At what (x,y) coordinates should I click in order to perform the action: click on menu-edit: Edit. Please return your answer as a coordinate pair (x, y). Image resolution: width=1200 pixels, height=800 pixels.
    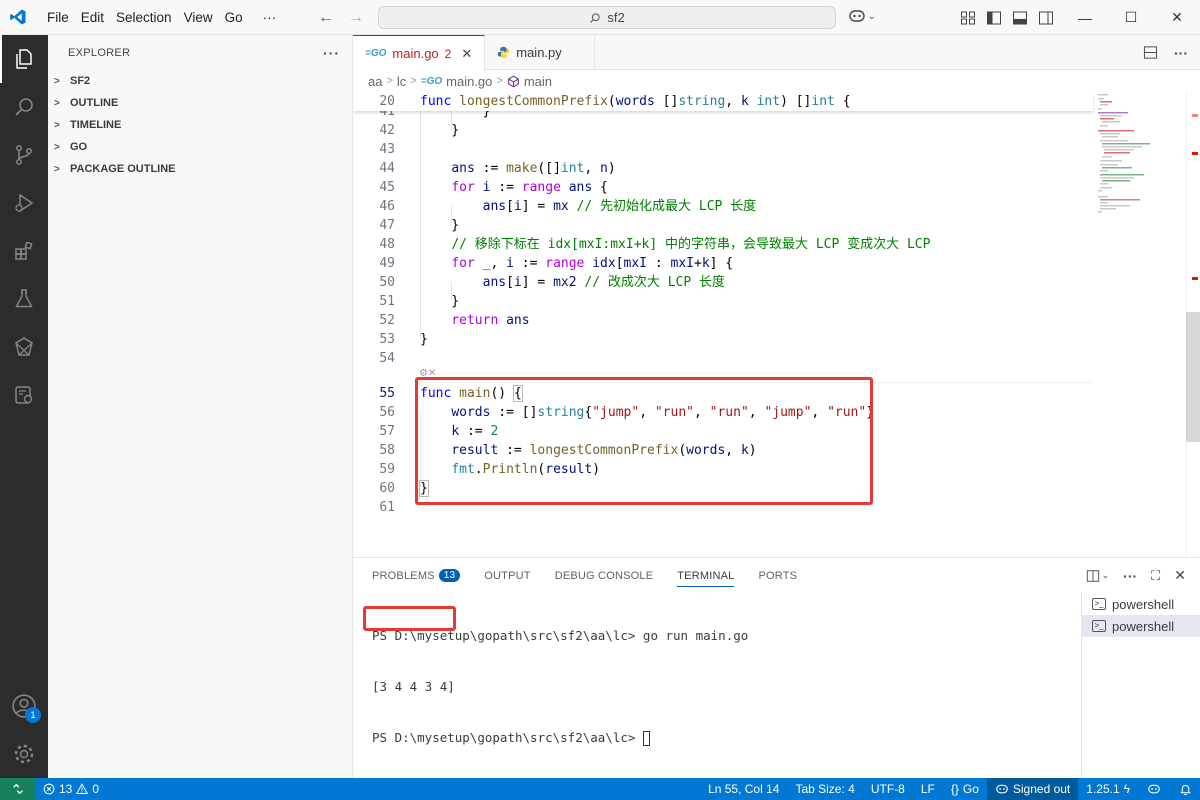
    Looking at the image, I should click on (92, 17).